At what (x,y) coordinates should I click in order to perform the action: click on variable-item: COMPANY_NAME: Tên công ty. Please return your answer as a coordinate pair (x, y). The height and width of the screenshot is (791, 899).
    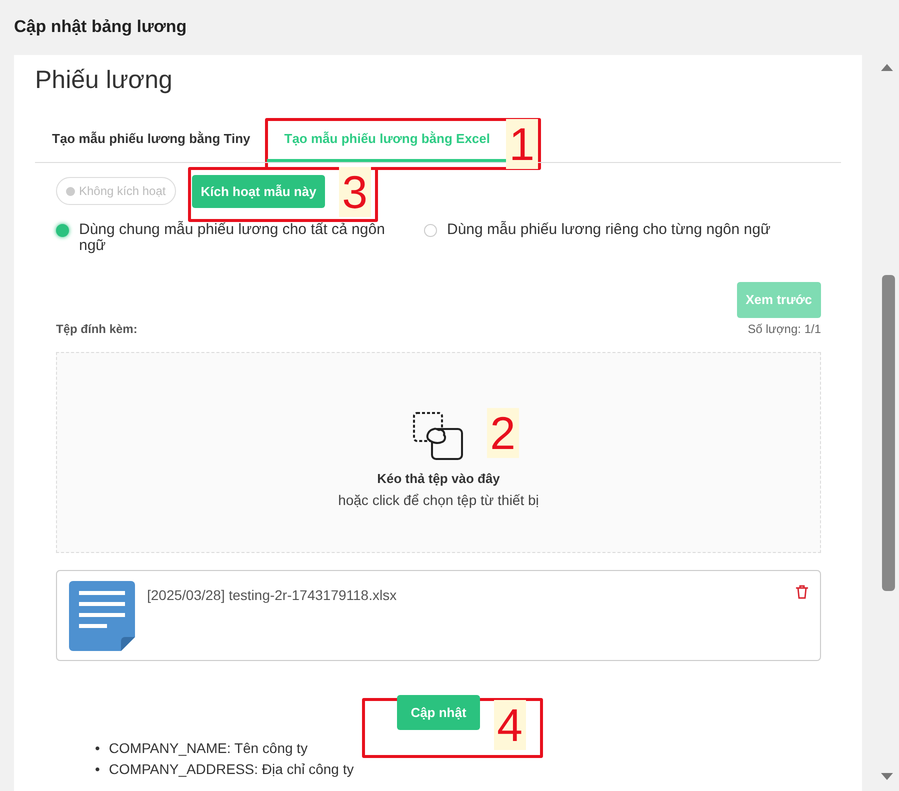
    Looking at the image, I should click on (208, 748).